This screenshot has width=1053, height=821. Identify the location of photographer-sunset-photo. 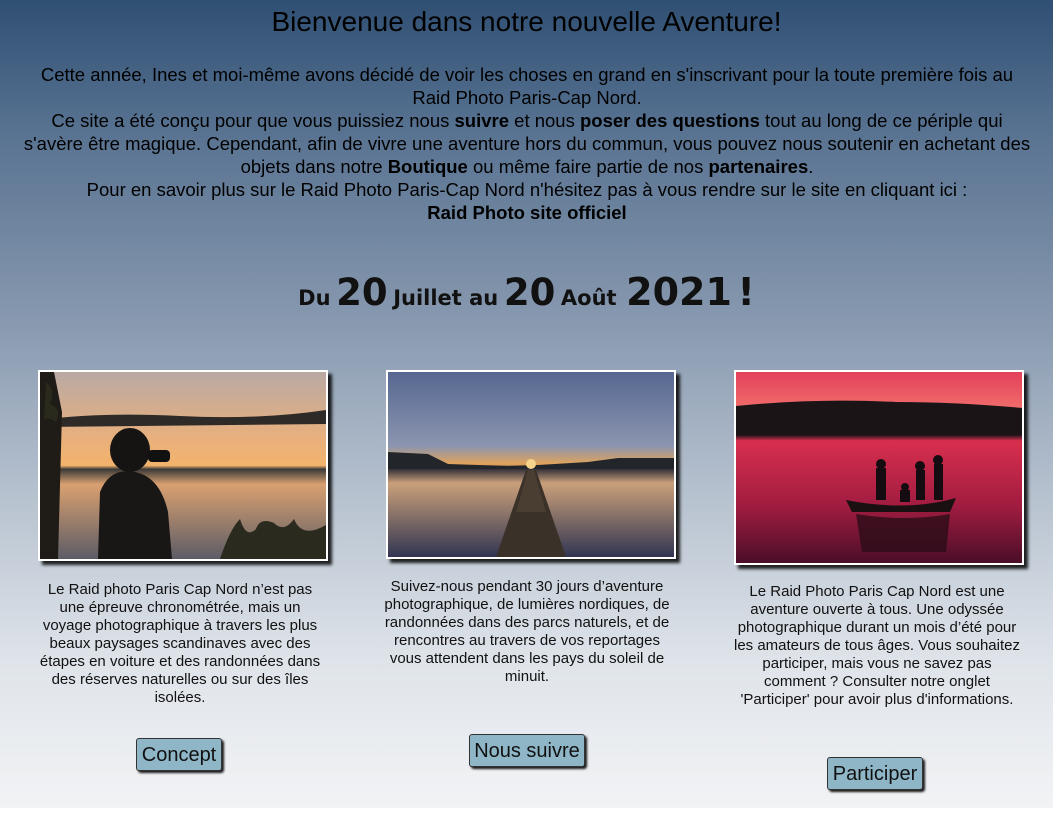
(183, 465).